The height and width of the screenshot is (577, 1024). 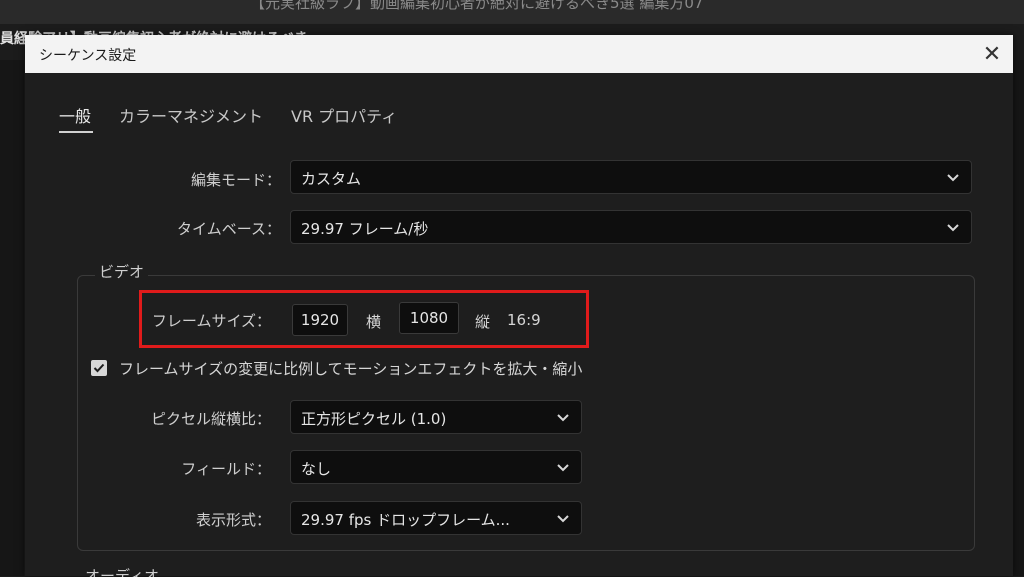 What do you see at coordinates (344, 115) in the screenshot?
I see `tab-vr-properties: VR プロパティ` at bounding box center [344, 115].